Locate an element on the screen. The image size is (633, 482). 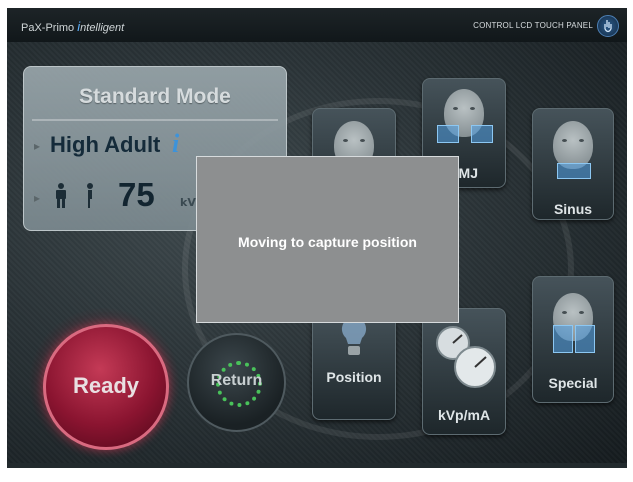
dialog-message: Moving to capture position is located at coordinates (327, 242).